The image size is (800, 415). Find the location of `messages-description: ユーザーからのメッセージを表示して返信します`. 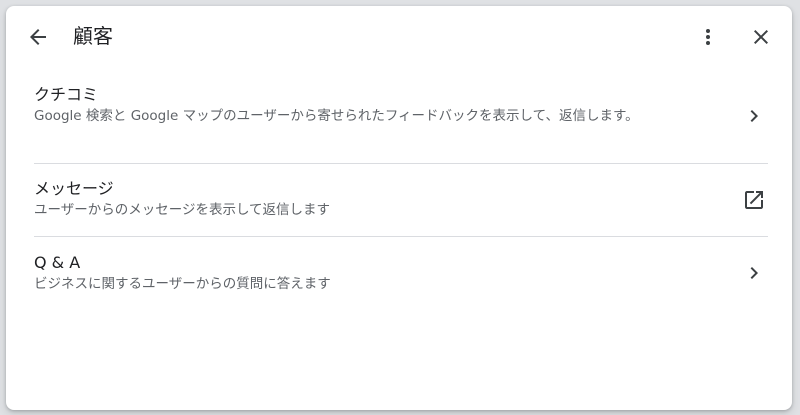

messages-description: ユーザーからのメッセージを表示して返信します is located at coordinates (182, 210).